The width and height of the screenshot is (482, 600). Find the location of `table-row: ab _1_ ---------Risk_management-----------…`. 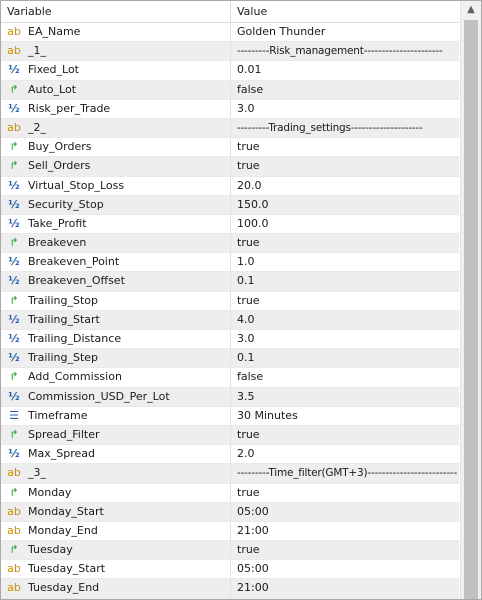

table-row: ab _1_ ---------Risk_management-----------… is located at coordinates (230, 52).